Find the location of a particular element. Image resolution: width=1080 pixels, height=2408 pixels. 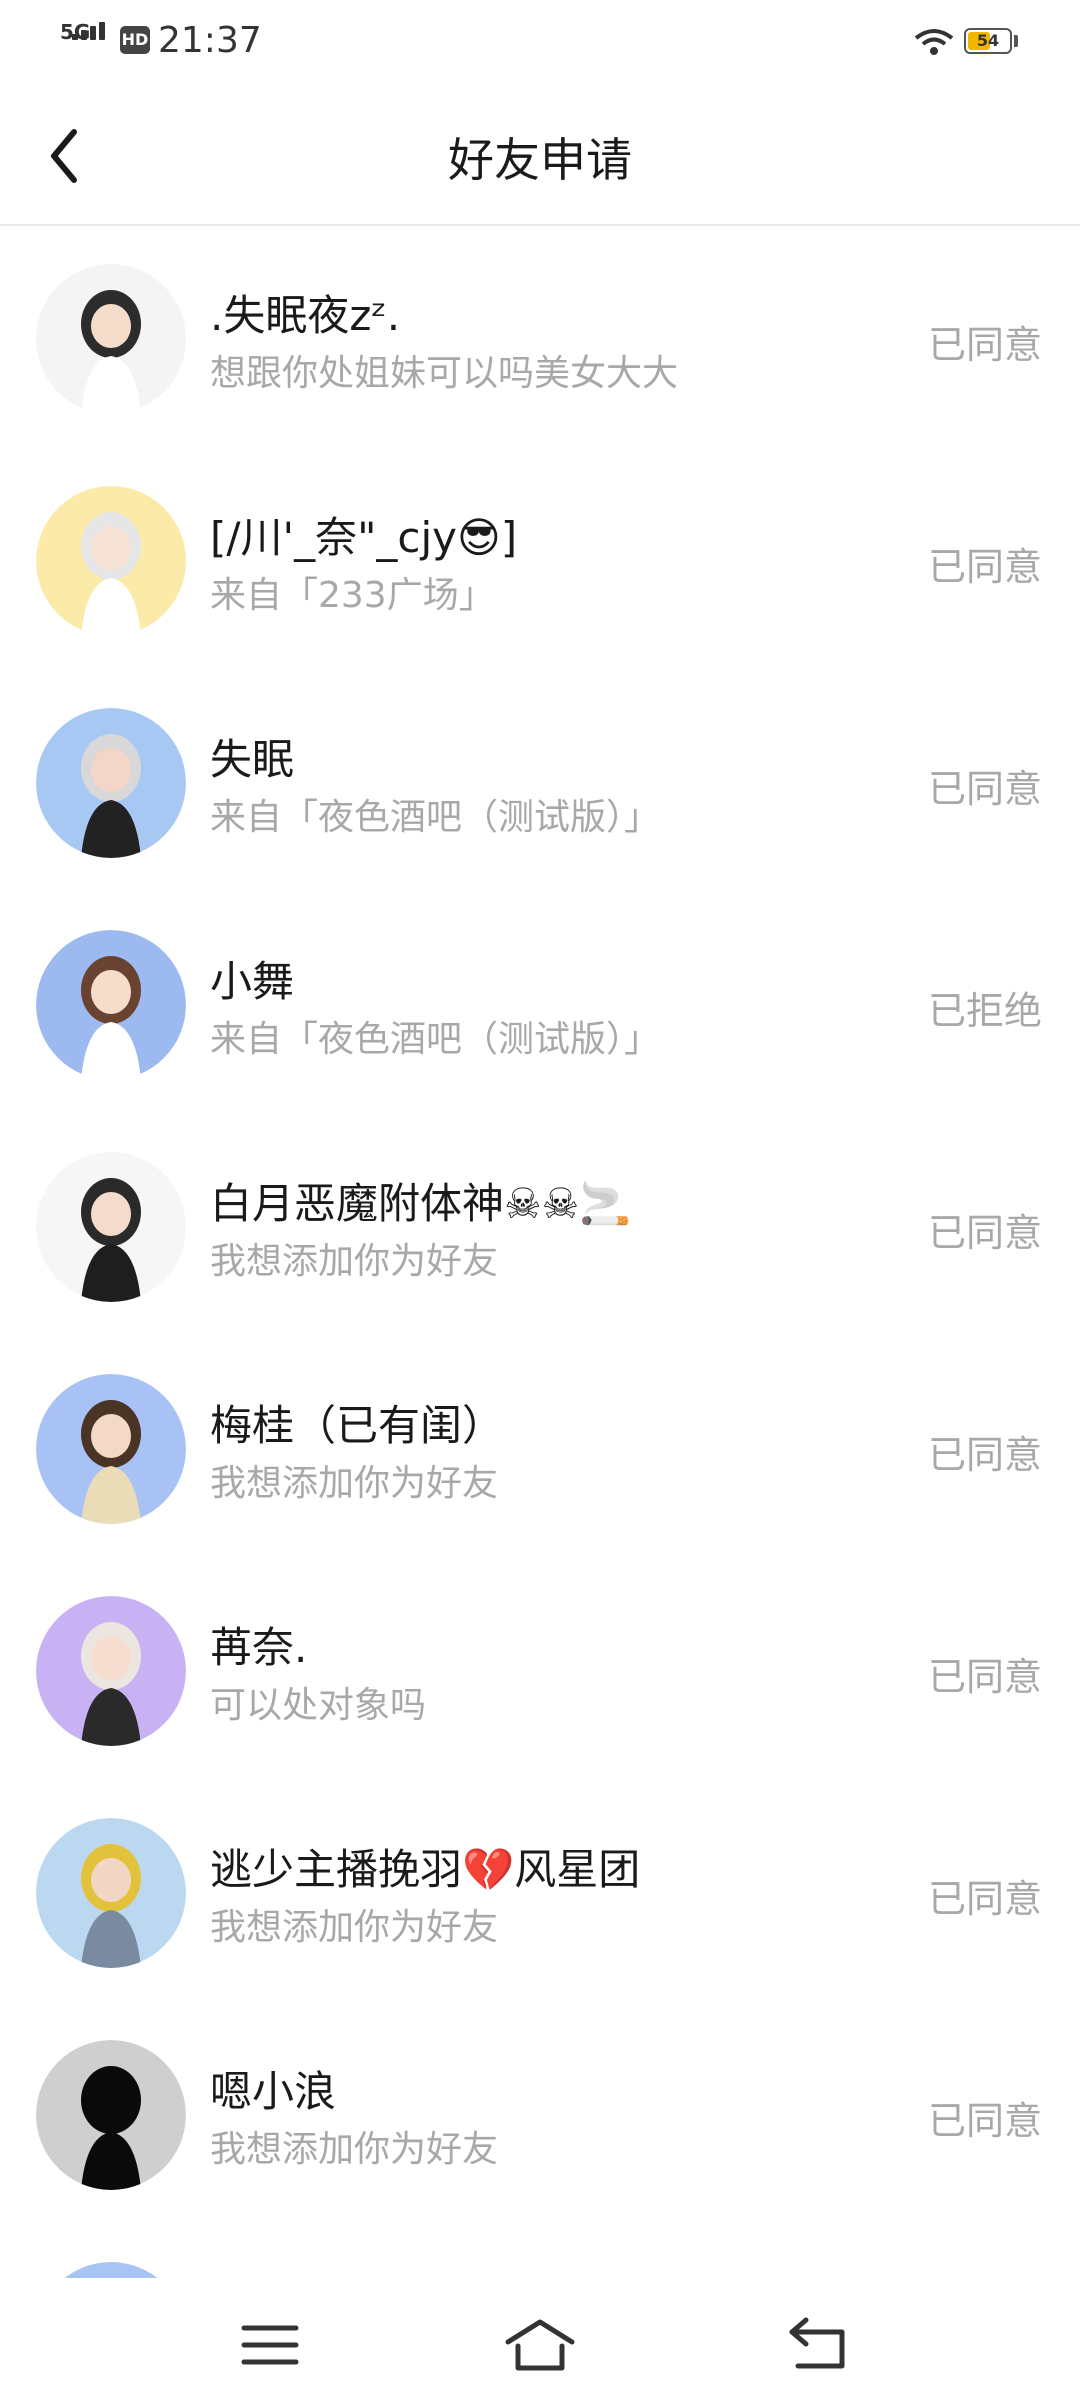

battery-icon: 54 is located at coordinates (988, 41).